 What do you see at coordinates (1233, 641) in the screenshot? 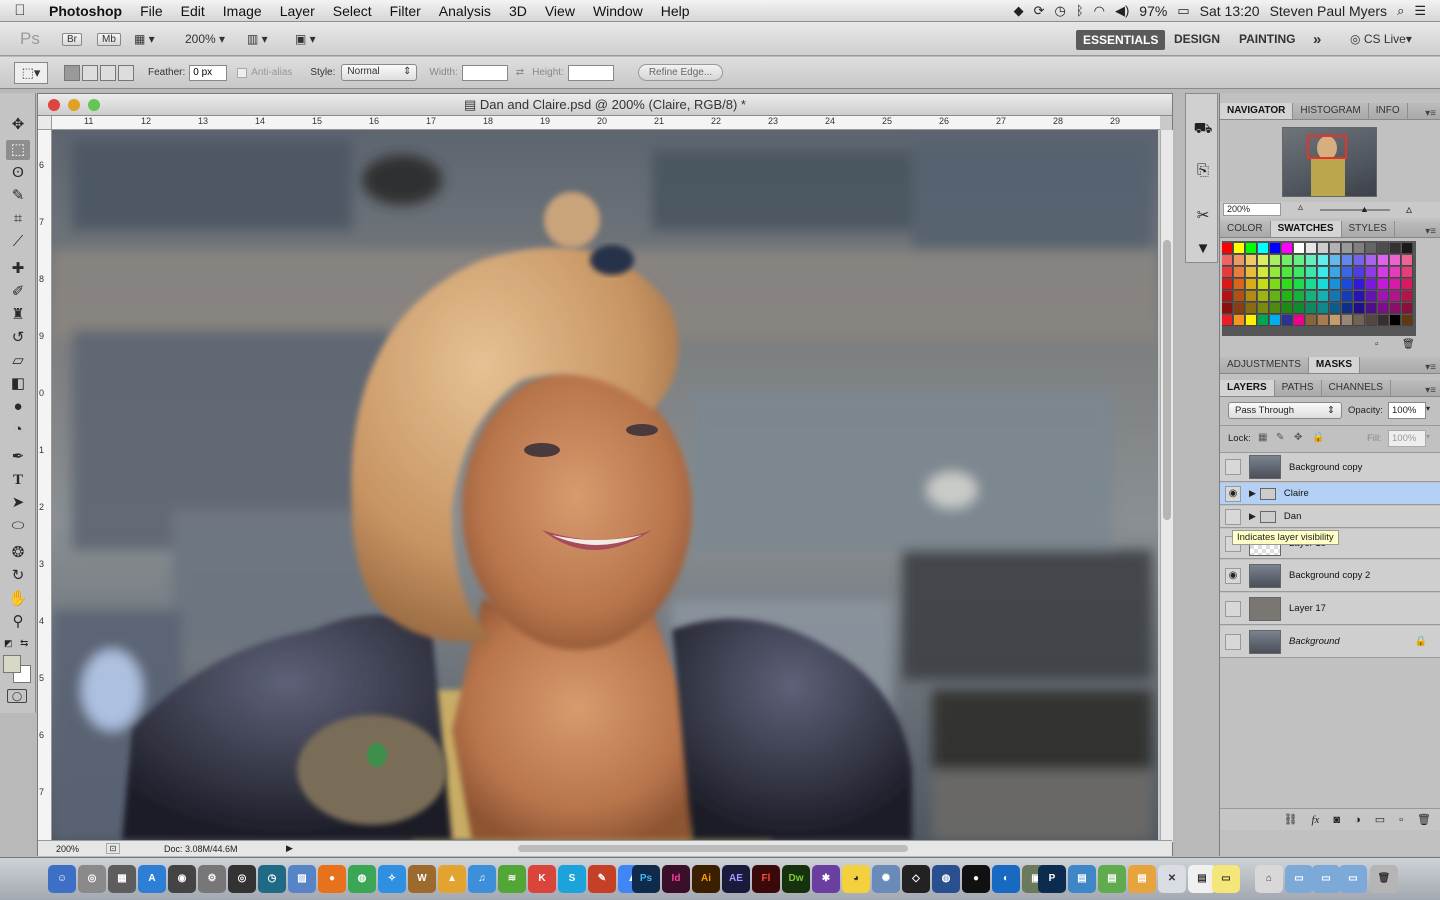
I see `layer-visibility-toggle` at bounding box center [1233, 641].